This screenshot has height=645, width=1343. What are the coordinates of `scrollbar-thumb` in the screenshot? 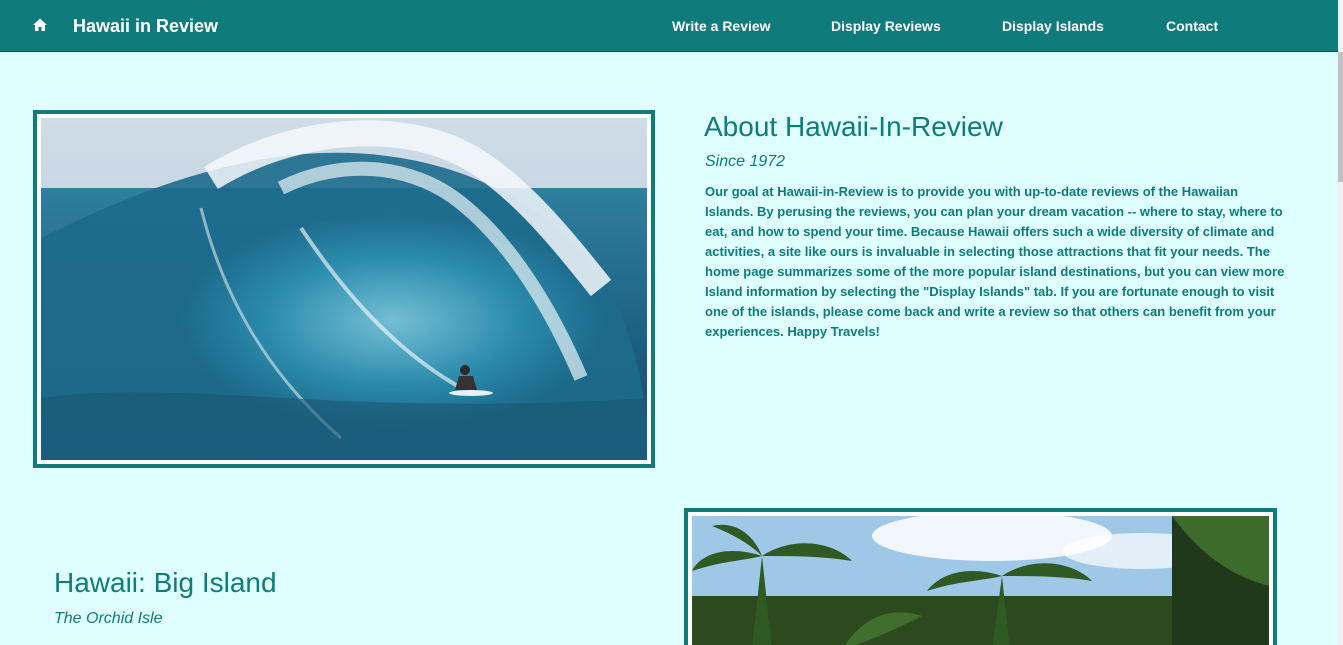 It's located at (1340, 117).